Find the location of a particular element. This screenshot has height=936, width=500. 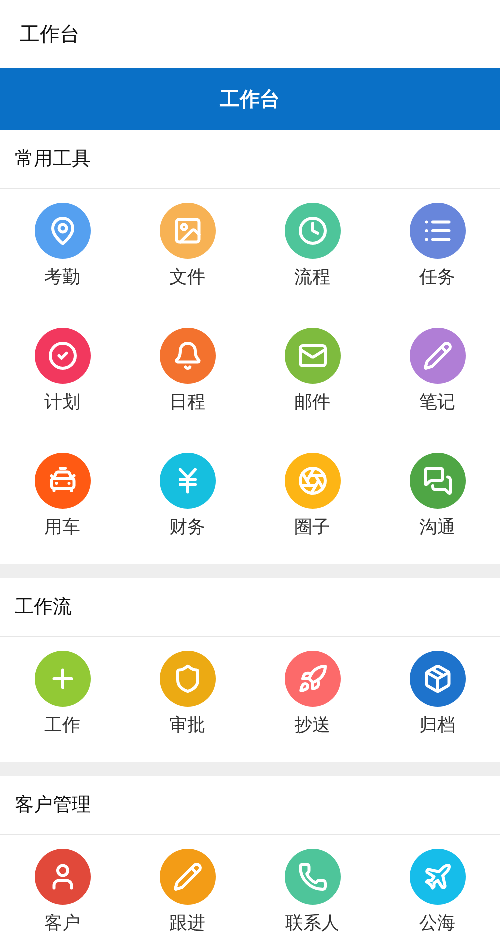

tool-item: 日程 is located at coordinates (187, 376).